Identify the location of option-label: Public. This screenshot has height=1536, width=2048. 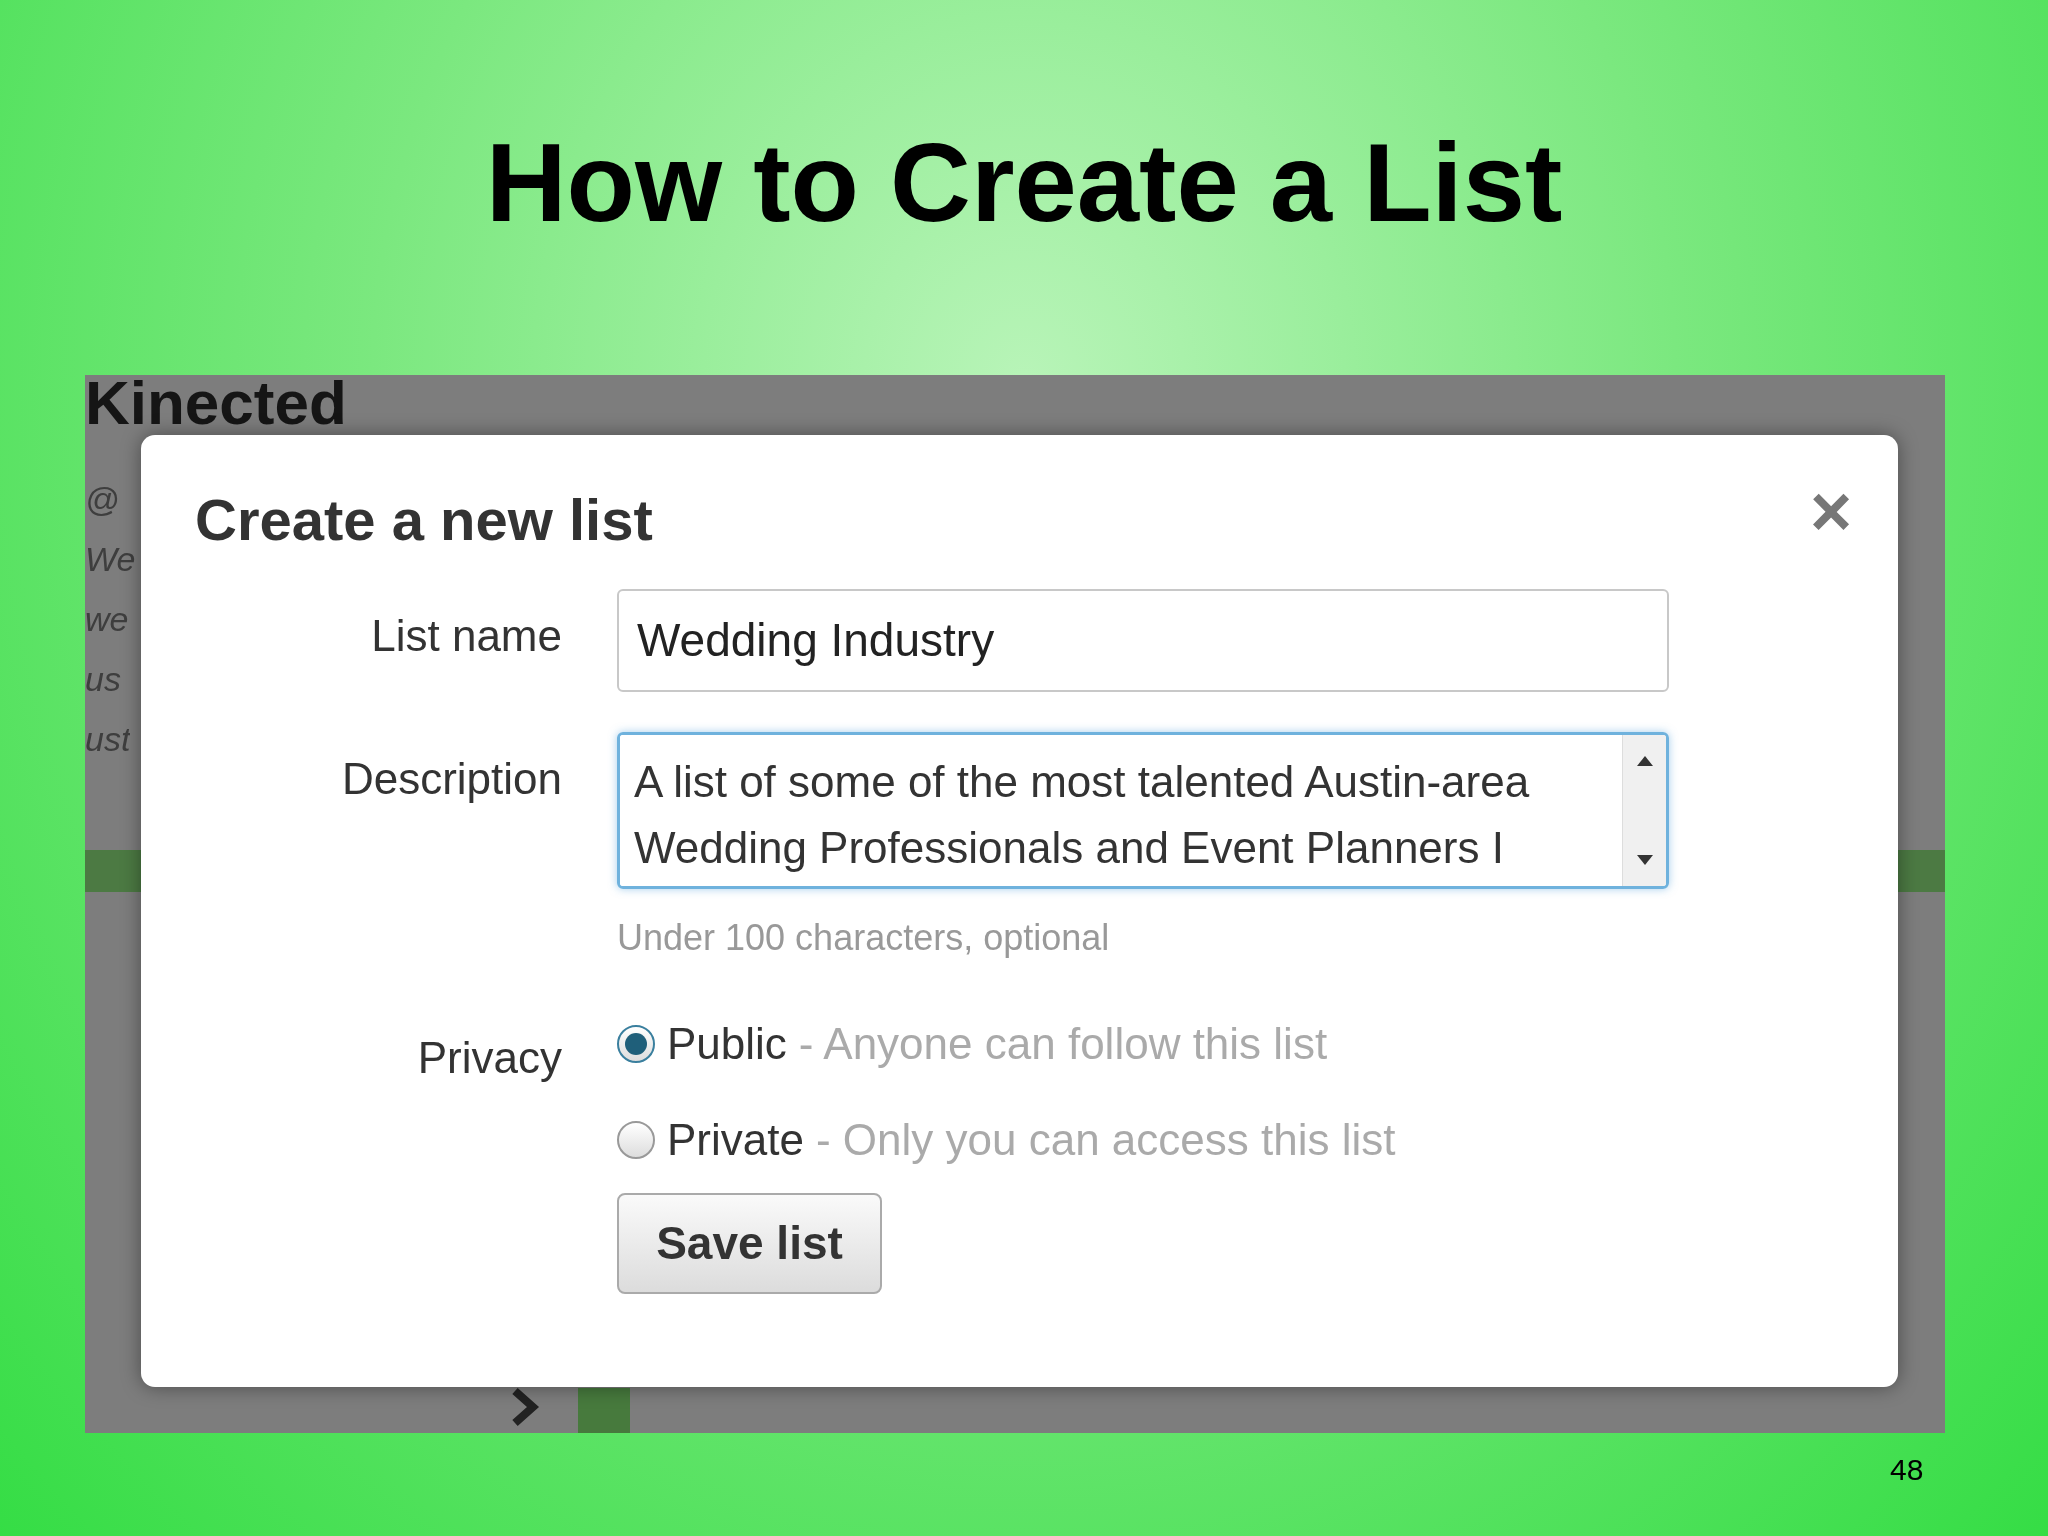
(727, 1043).